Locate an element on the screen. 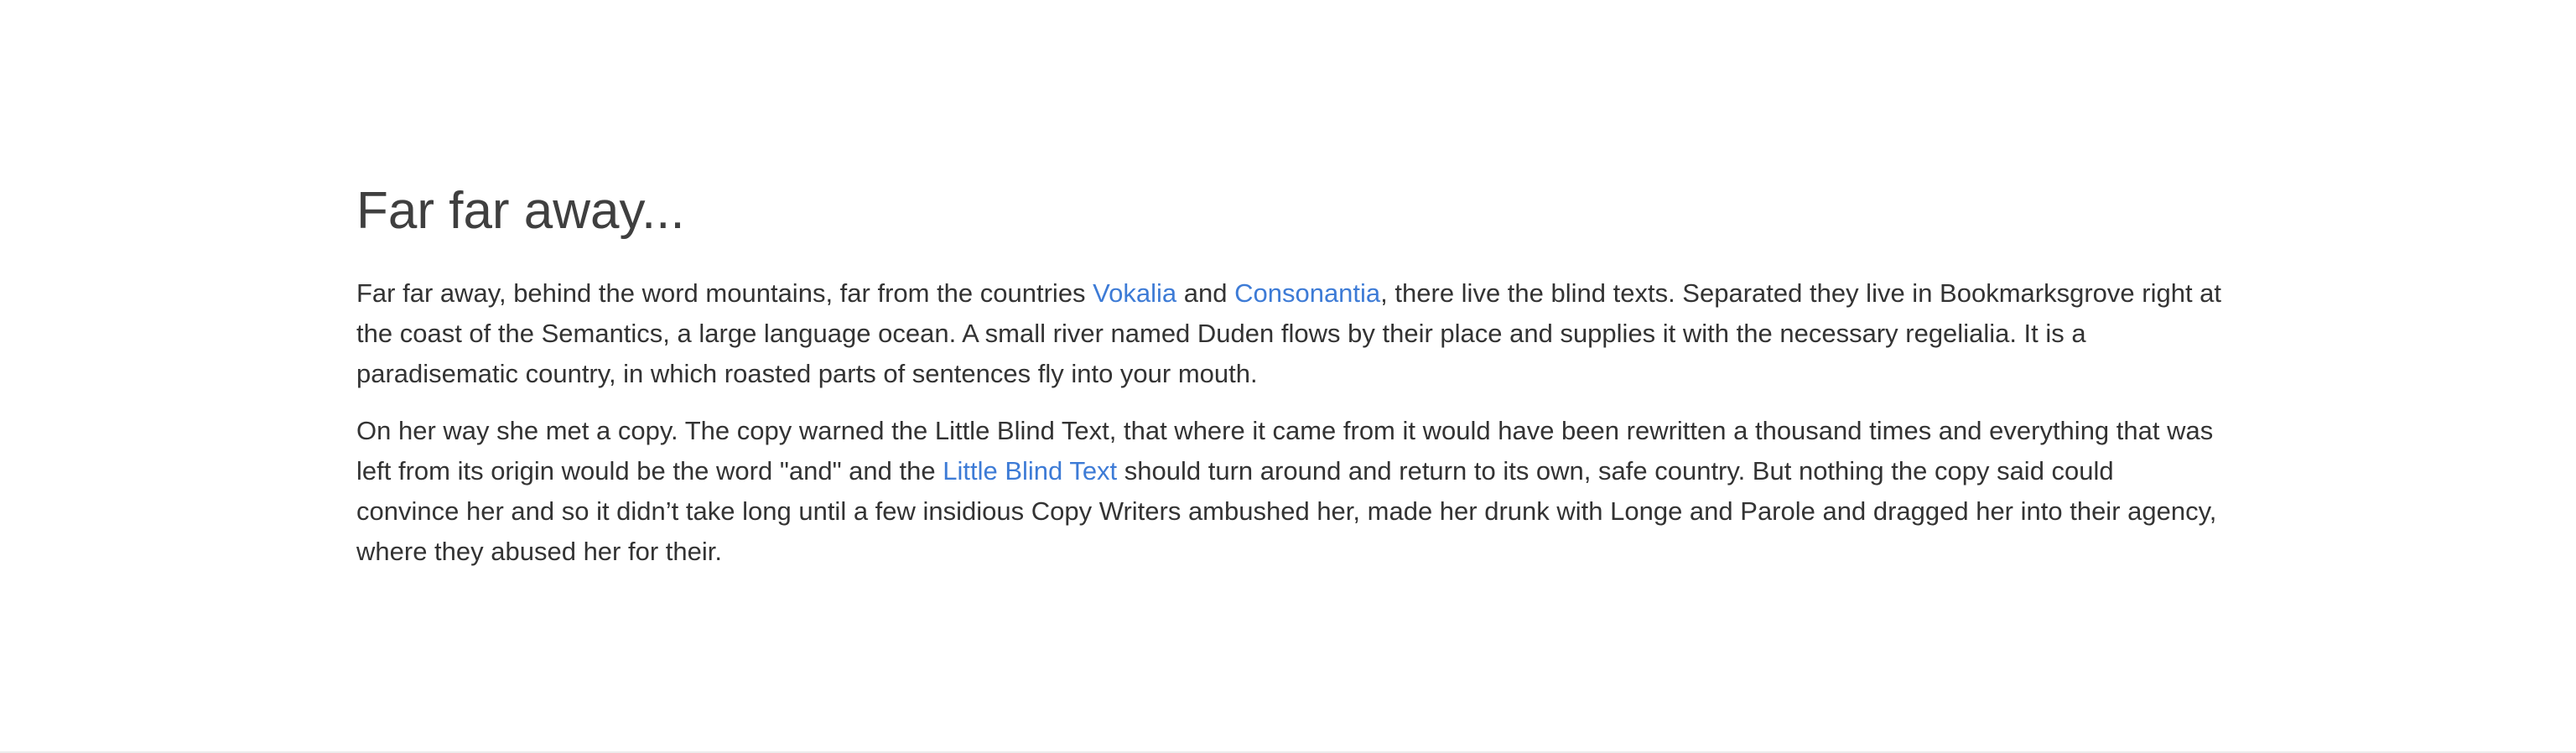 This screenshot has width=2576, height=753. consonantia-link: Consonantia is located at coordinates (1307, 293).